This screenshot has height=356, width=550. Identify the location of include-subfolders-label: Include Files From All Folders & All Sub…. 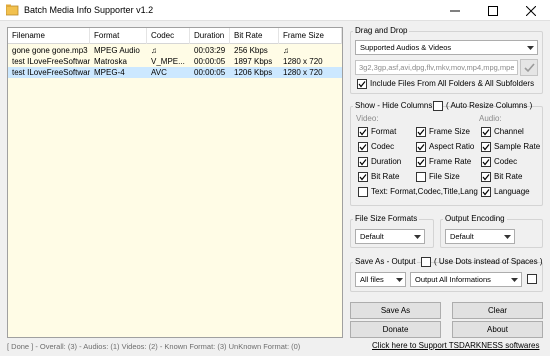
(452, 83).